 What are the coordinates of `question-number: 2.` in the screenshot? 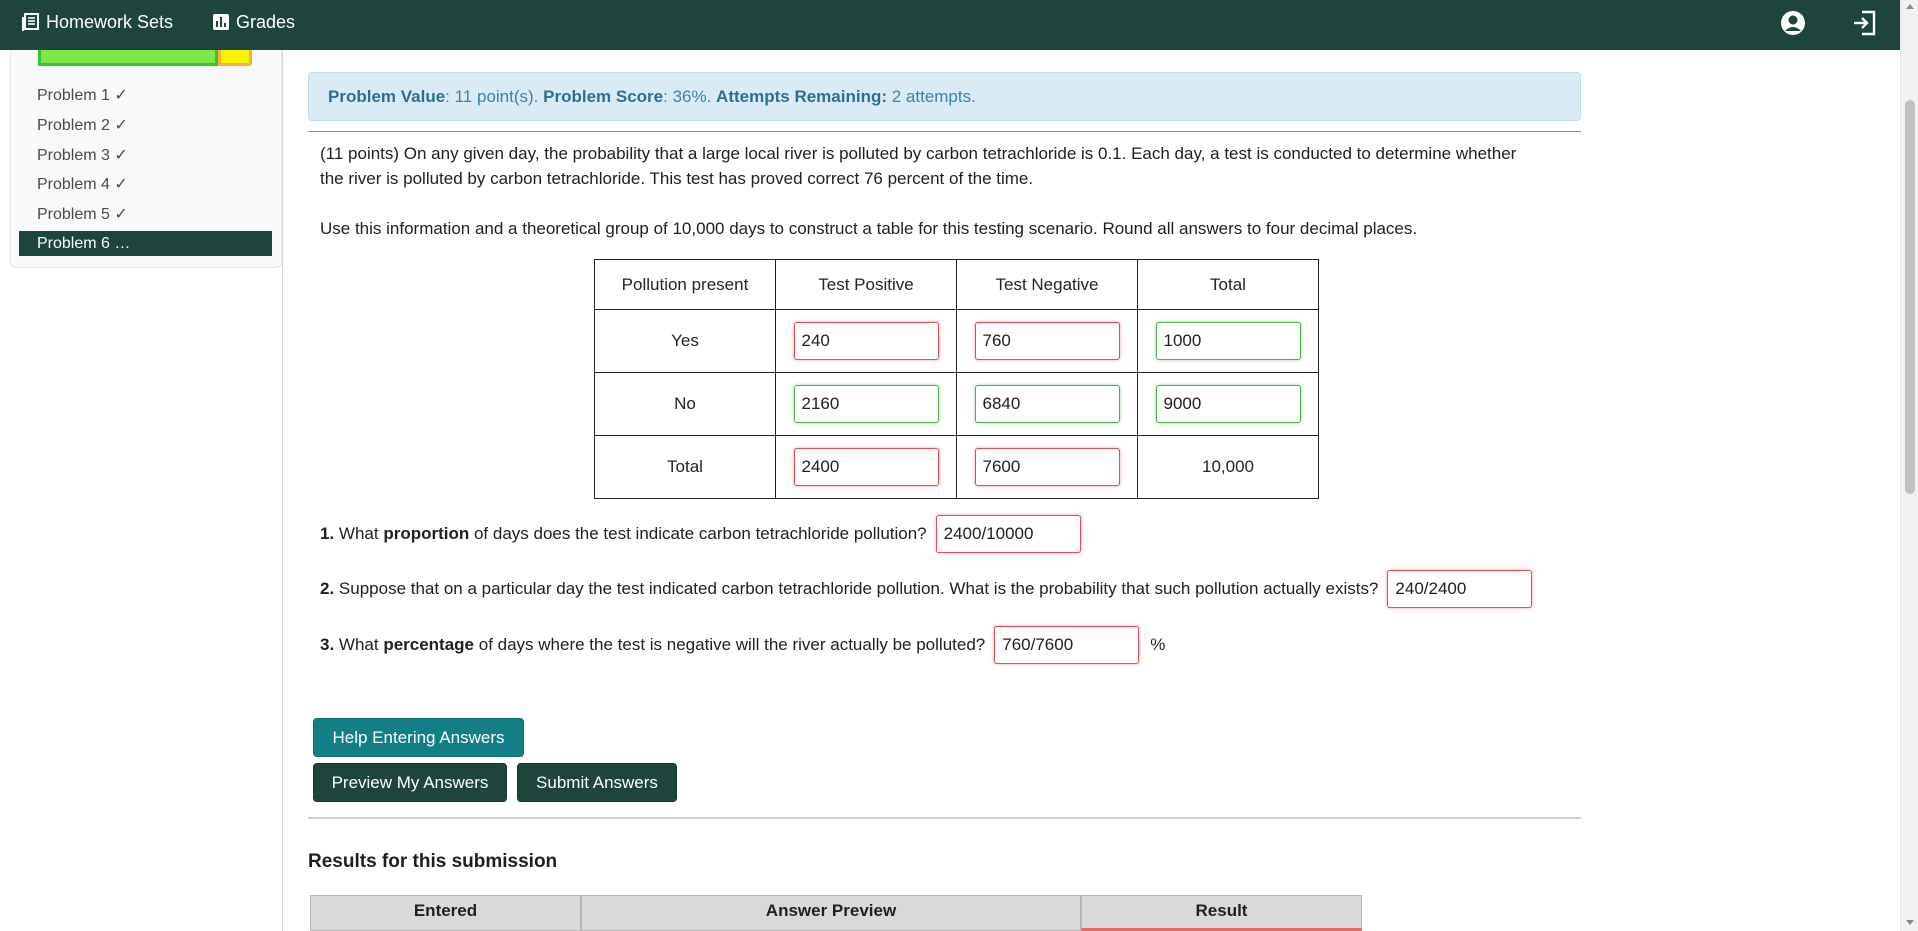 It's located at (327, 588).